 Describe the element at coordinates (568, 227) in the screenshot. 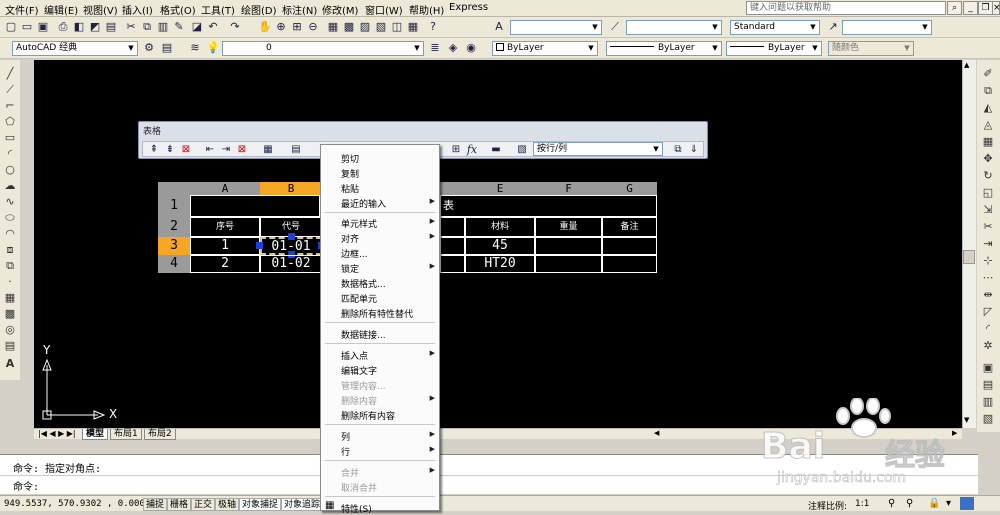

I see `table-cell: 重量` at that location.